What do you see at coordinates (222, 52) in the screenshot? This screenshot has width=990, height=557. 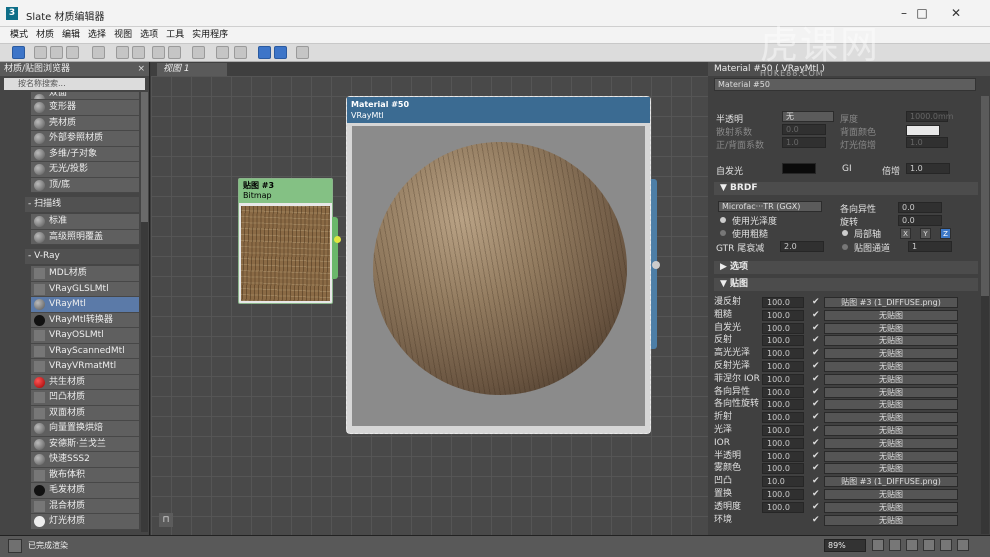 I see `layout-all-icon` at bounding box center [222, 52].